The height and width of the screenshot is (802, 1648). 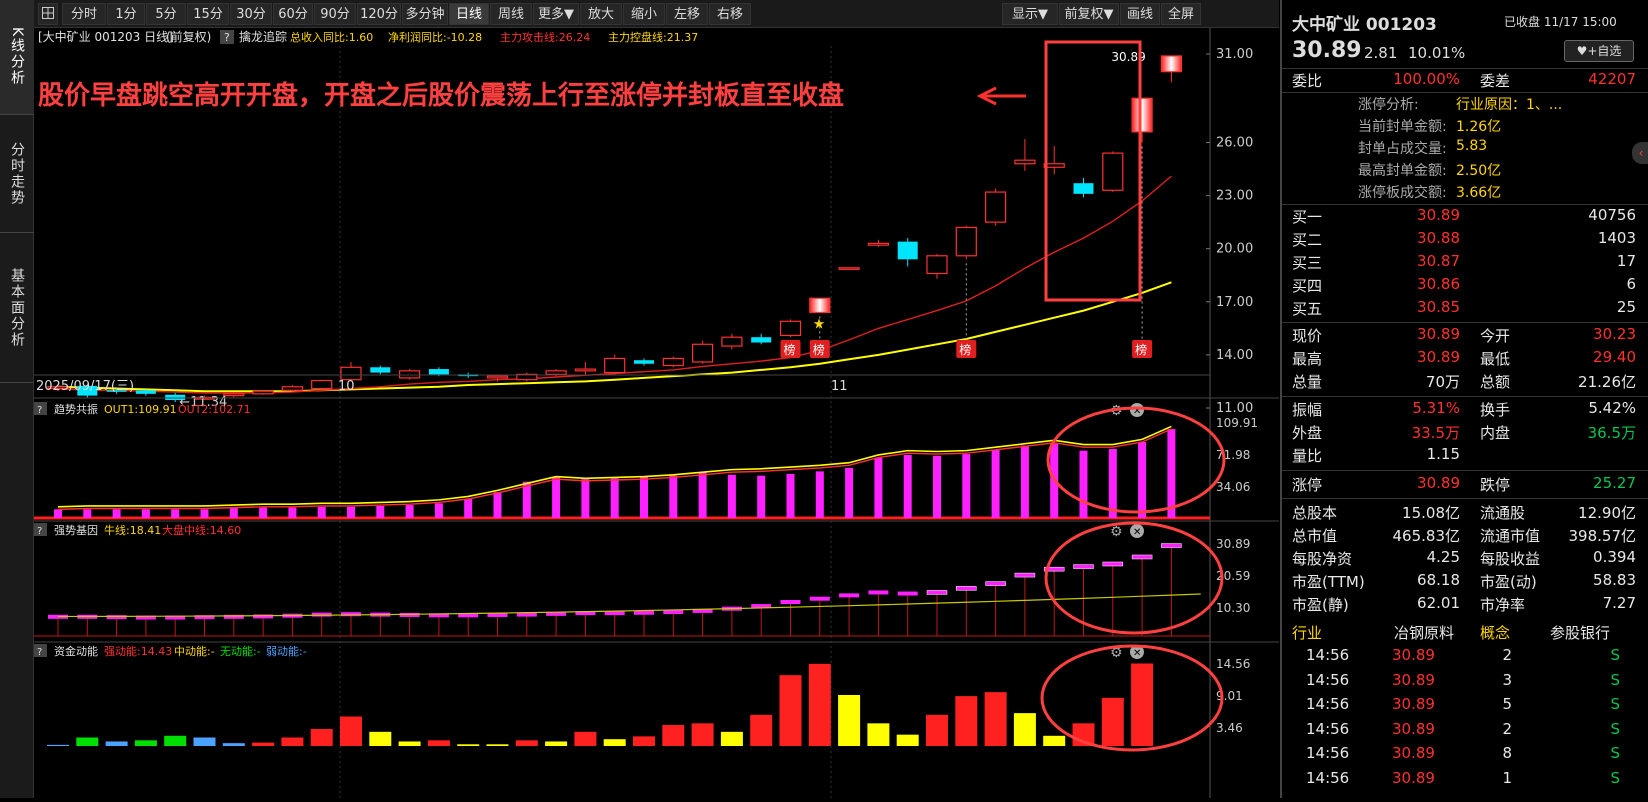 I want to click on panel-legend-1: OUT2:102.71, so click(x=214, y=409).